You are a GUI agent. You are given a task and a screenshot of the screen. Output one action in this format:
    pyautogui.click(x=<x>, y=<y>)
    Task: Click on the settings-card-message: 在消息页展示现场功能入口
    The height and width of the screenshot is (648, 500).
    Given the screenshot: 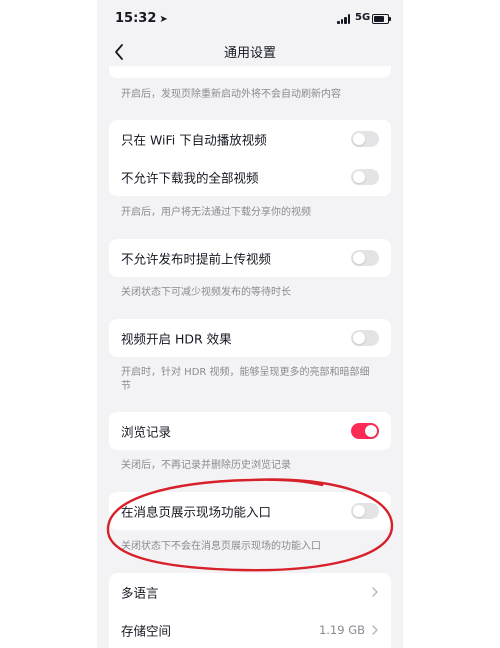 What is the action you would take?
    pyautogui.click(x=250, y=511)
    